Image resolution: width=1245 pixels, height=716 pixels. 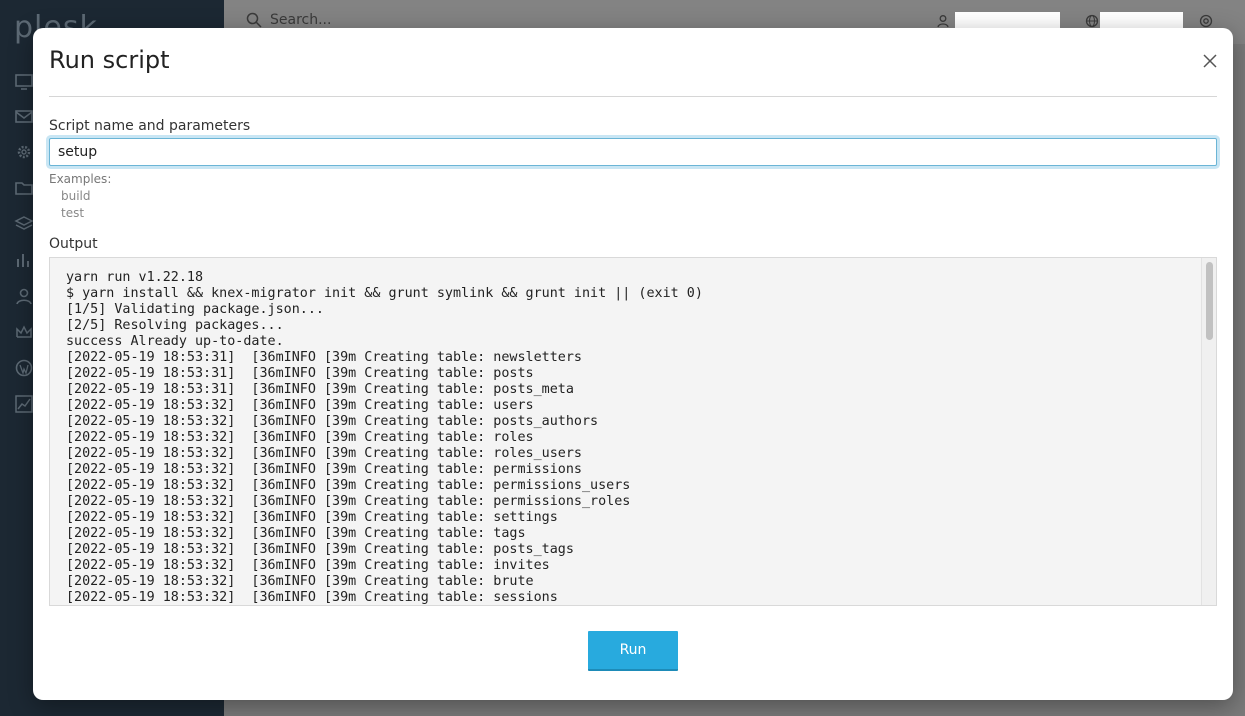 What do you see at coordinates (80, 179) in the screenshot?
I see `examples-label: Examples:` at bounding box center [80, 179].